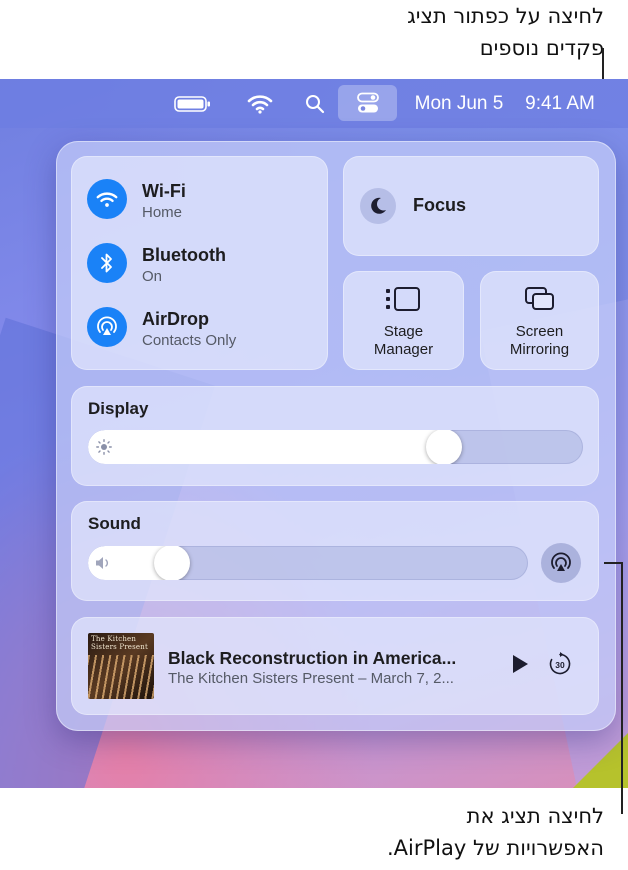 This screenshot has width=628, height=870. Describe the element at coordinates (162, 212) in the screenshot. I see `wifi-status: Home` at that location.